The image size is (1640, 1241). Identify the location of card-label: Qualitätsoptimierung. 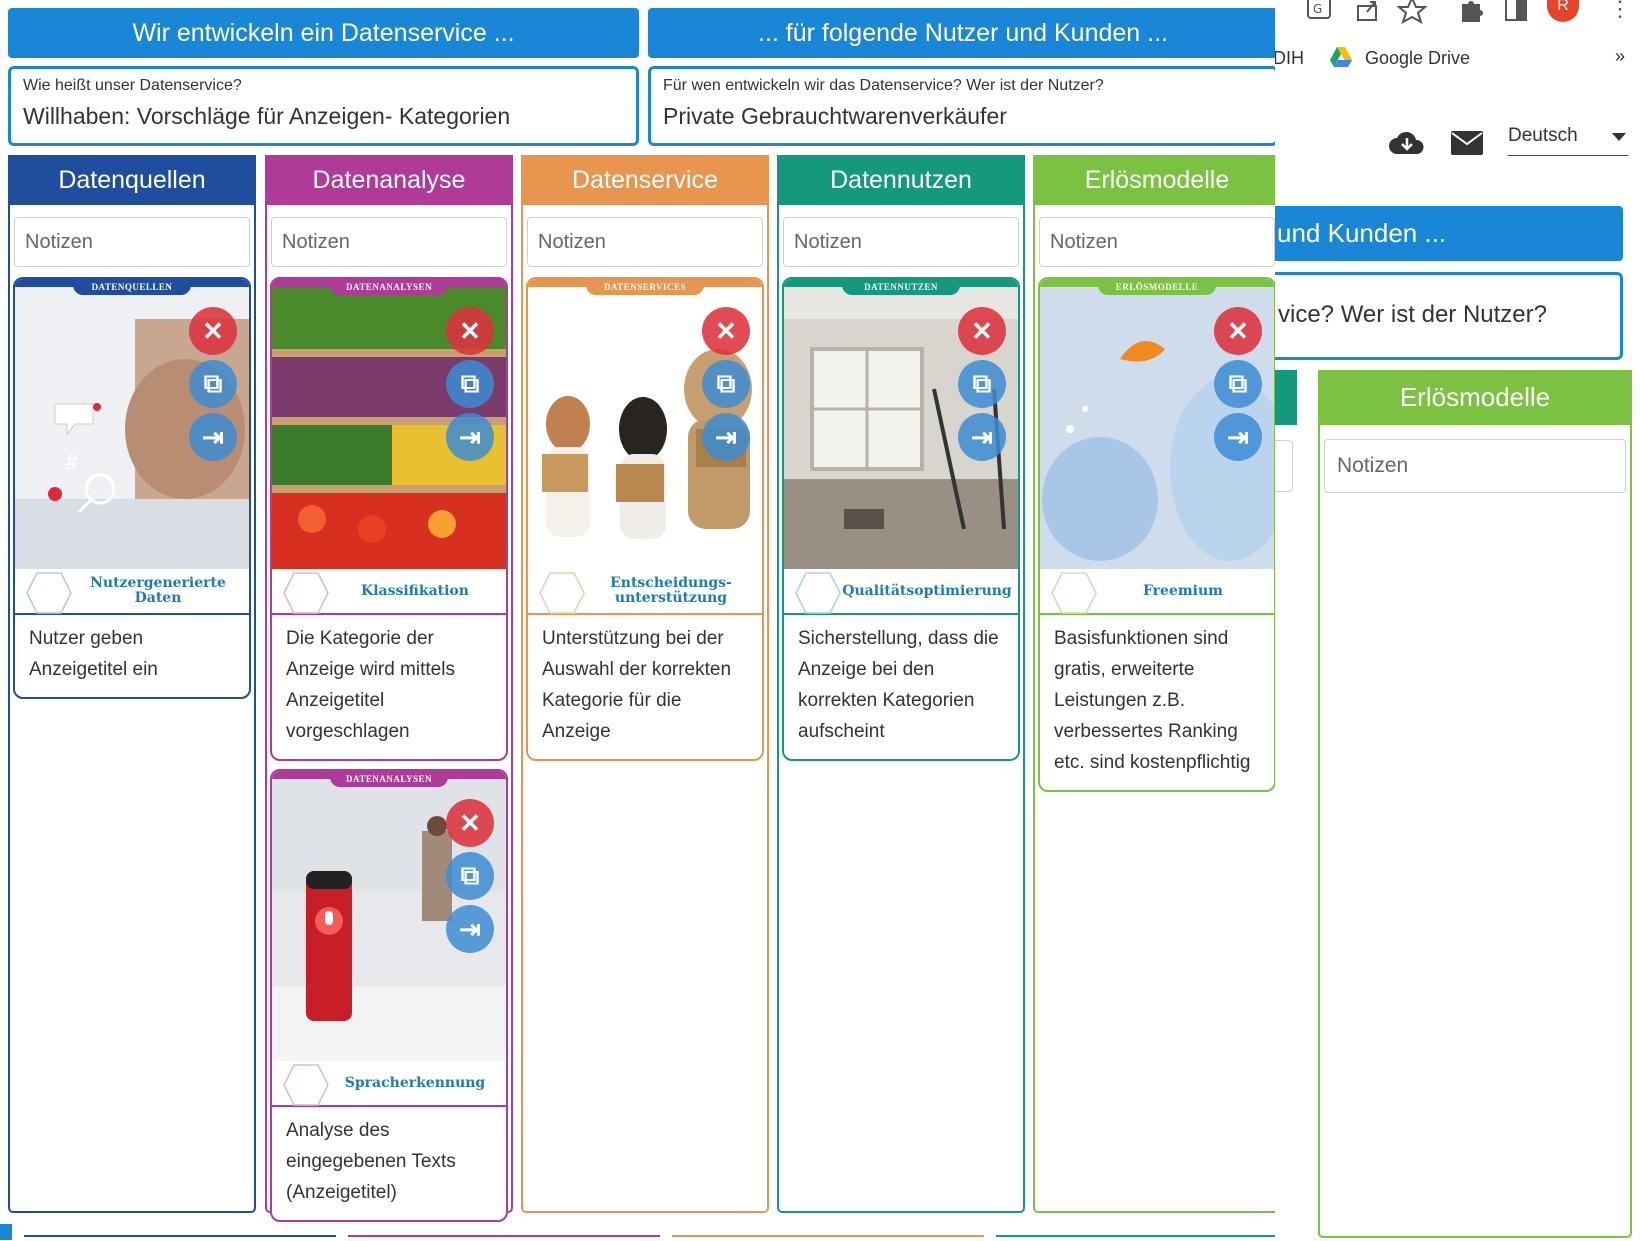
(927, 590).